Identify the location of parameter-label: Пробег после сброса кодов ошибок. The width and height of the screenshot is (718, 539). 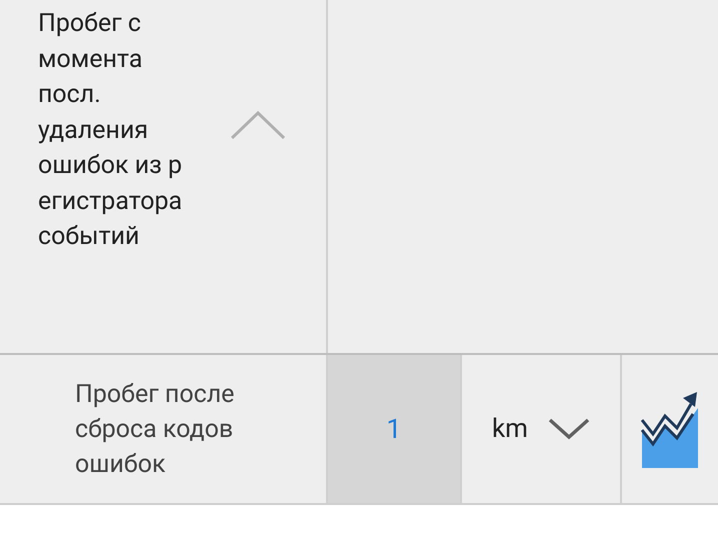
(154, 429).